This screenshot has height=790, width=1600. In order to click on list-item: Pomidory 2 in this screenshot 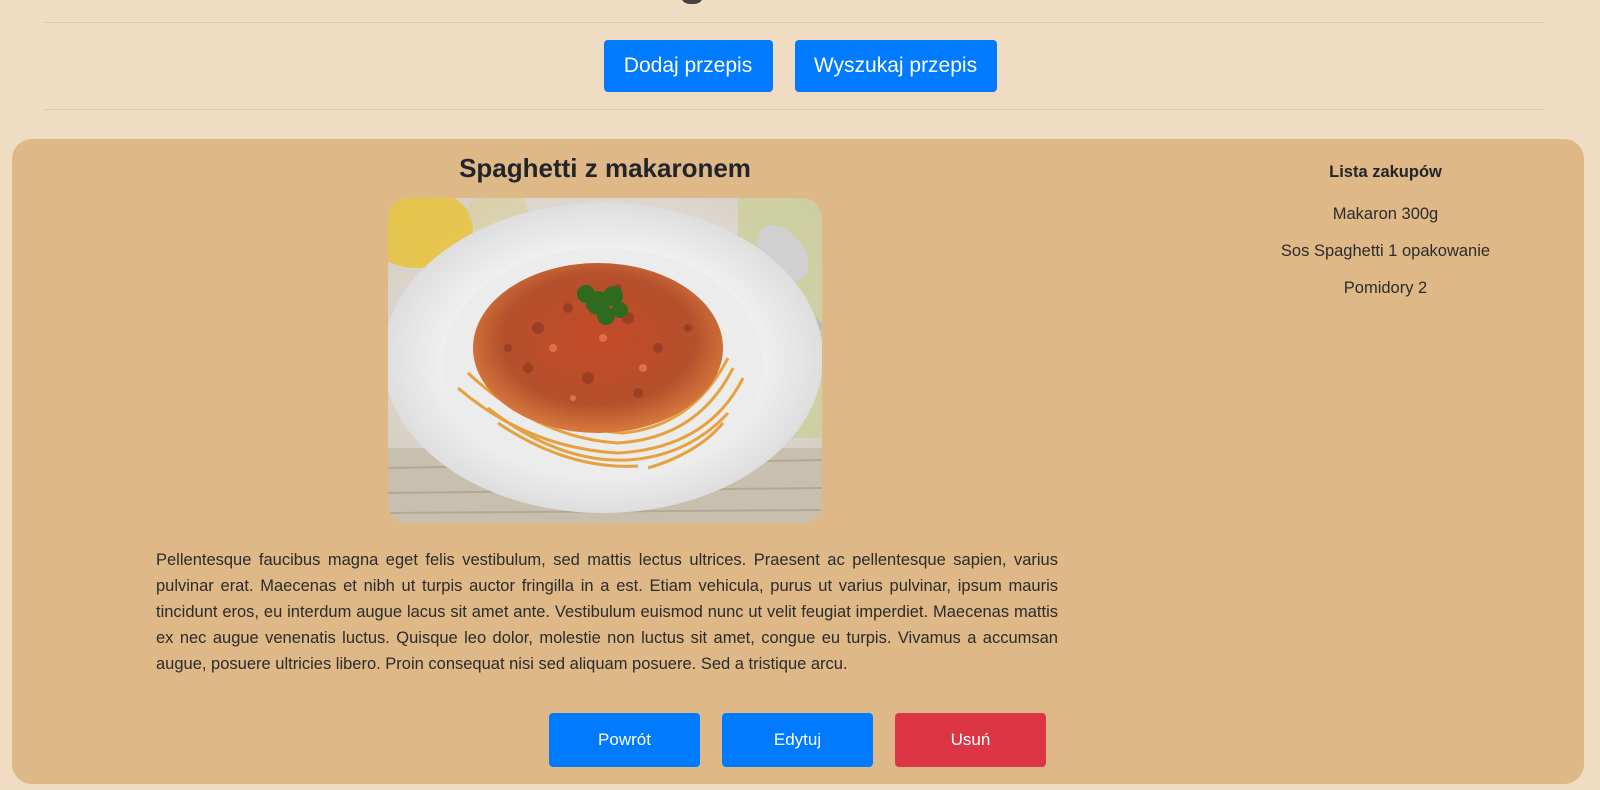, I will do `click(1385, 288)`.